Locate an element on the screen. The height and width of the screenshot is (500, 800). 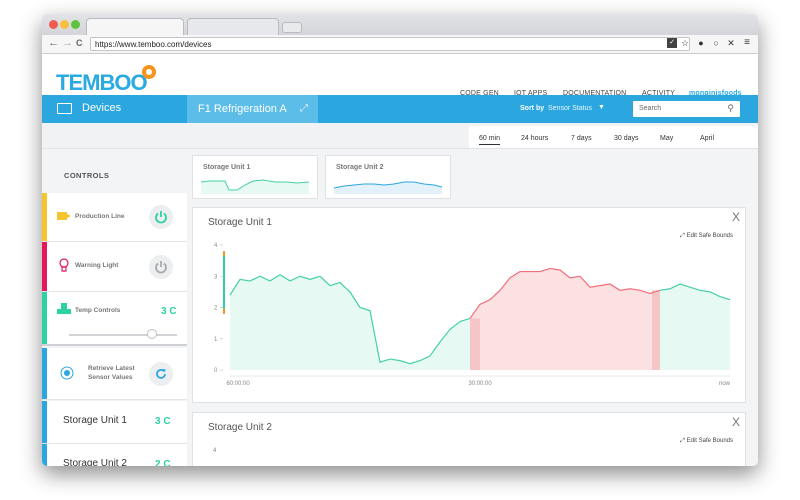
time-filter-7-days: 7 days is located at coordinates (581, 138).